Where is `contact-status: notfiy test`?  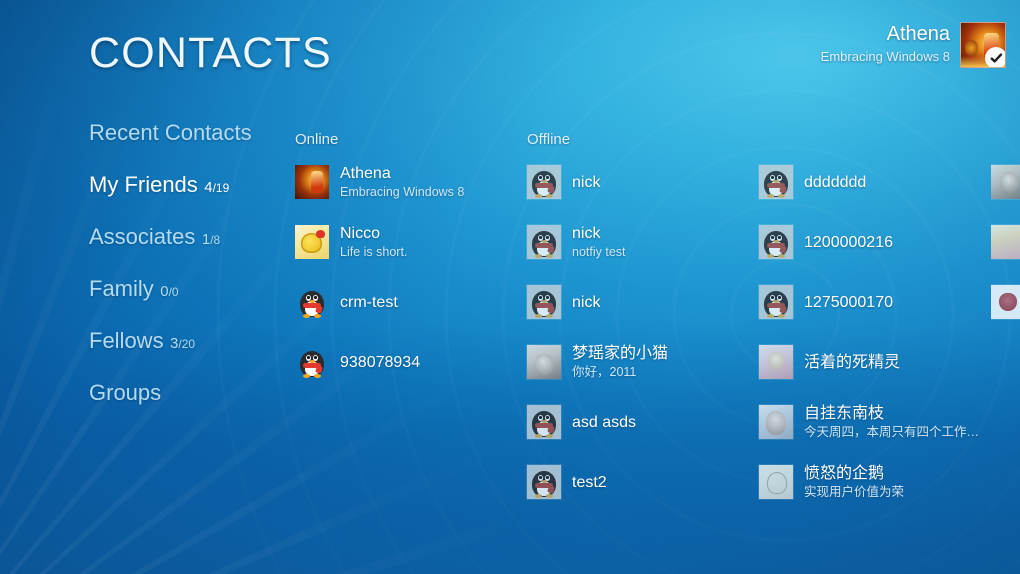 contact-status: notfiy test is located at coordinates (599, 252).